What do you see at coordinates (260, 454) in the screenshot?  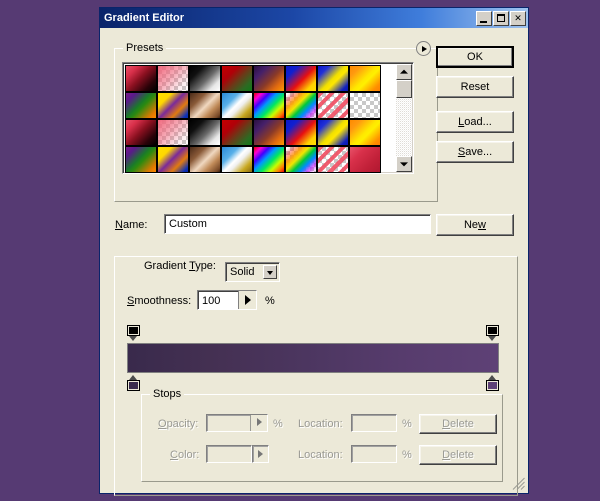 I see `color-popup-arrow-icon` at bounding box center [260, 454].